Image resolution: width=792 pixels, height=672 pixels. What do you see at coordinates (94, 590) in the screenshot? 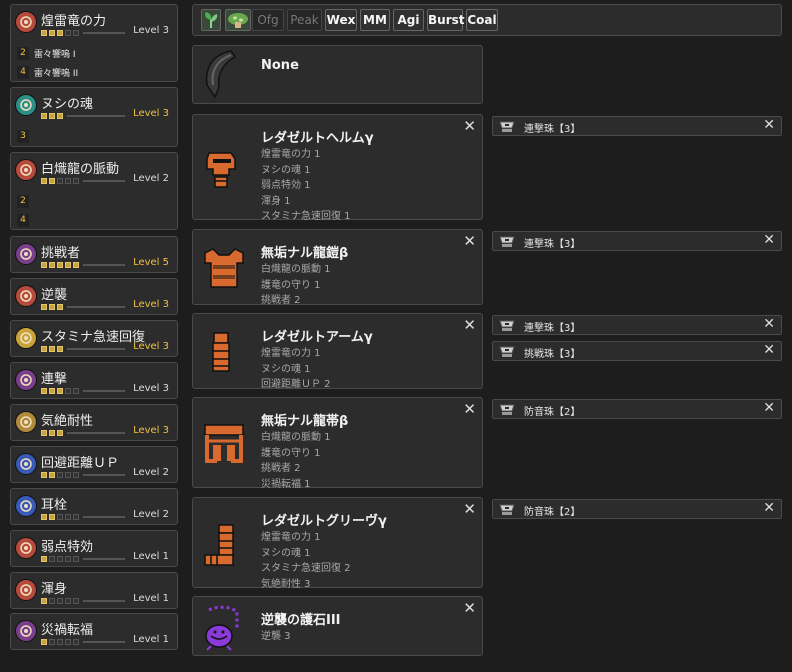
I see `skill-card: 渾身 Level 1` at bounding box center [94, 590].